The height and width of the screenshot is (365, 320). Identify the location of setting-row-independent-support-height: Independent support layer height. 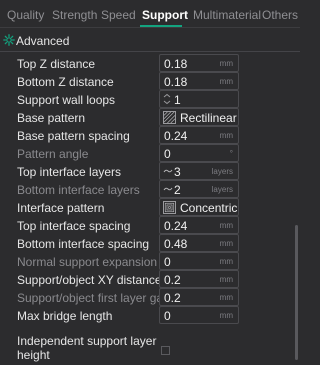
(146, 344).